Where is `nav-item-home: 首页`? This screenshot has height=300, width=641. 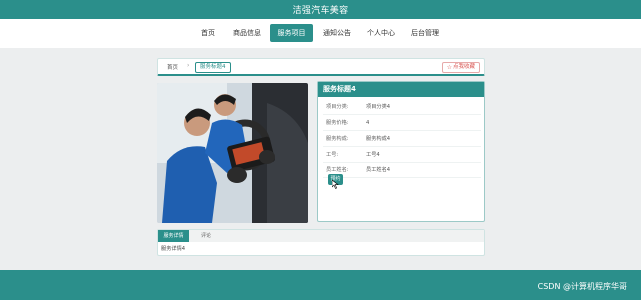 nav-item-home: 首页 is located at coordinates (208, 33).